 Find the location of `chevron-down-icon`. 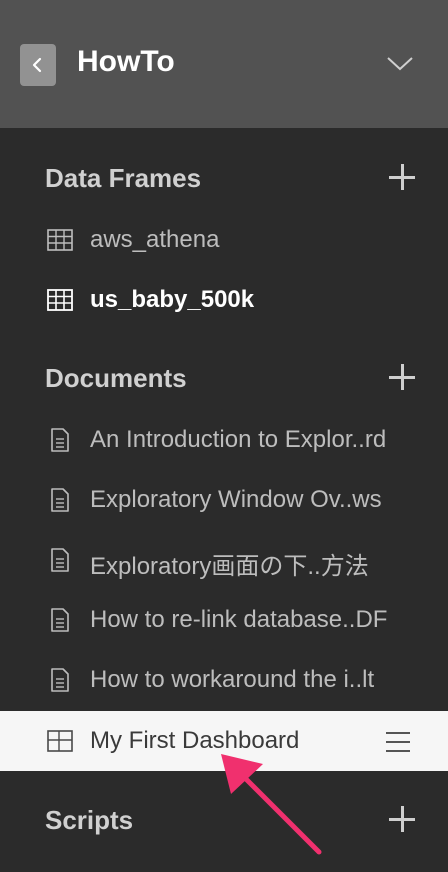

chevron-down-icon is located at coordinates (400, 63).